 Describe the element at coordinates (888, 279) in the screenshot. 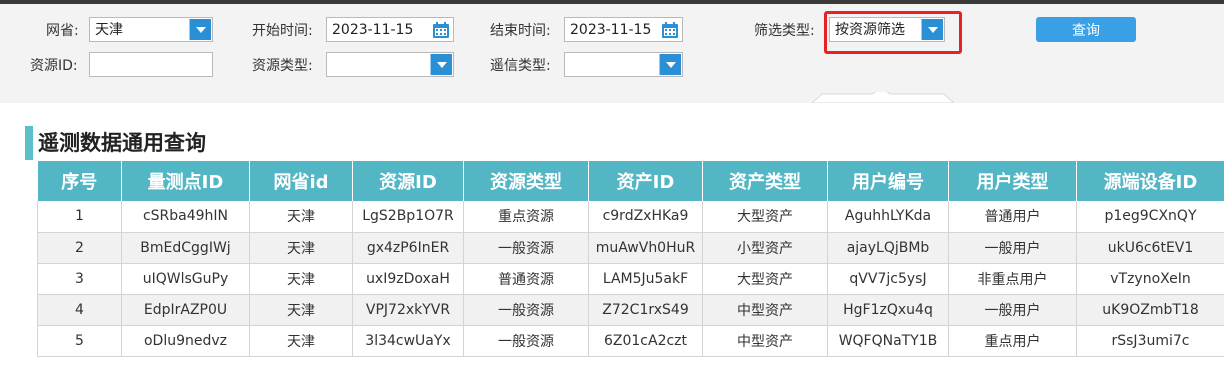

I see `table-cell: qVV7jc5ysJ` at that location.